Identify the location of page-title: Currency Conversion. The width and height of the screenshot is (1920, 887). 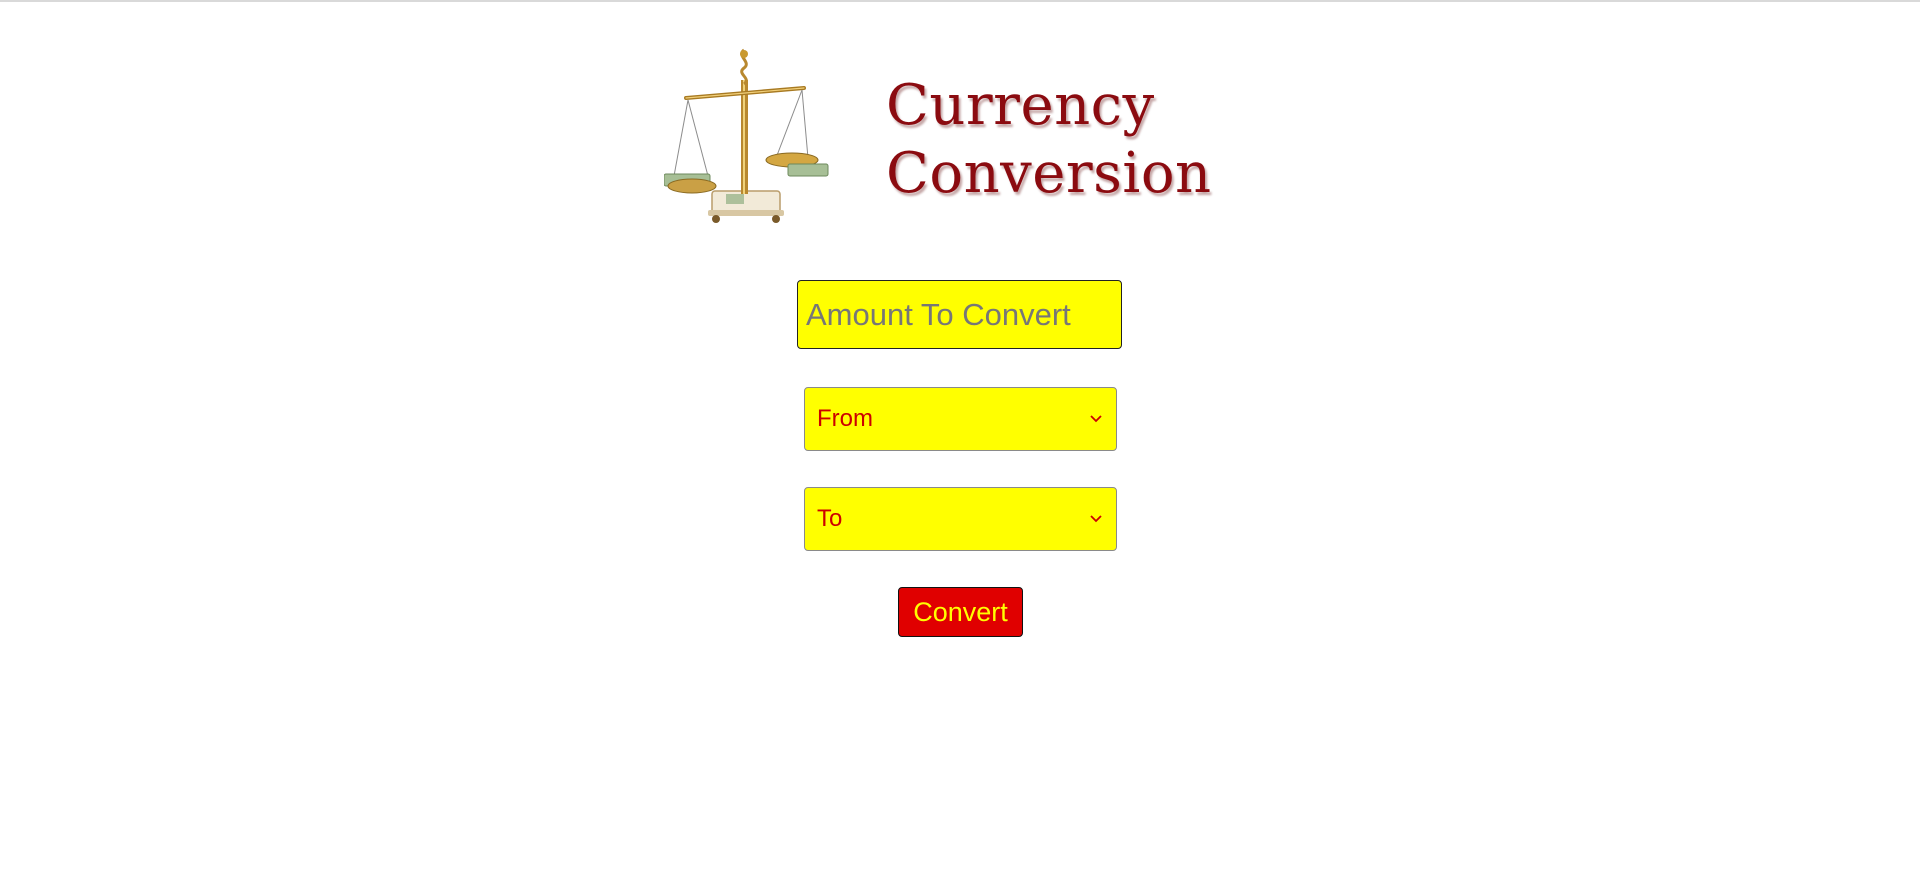
(1049, 140).